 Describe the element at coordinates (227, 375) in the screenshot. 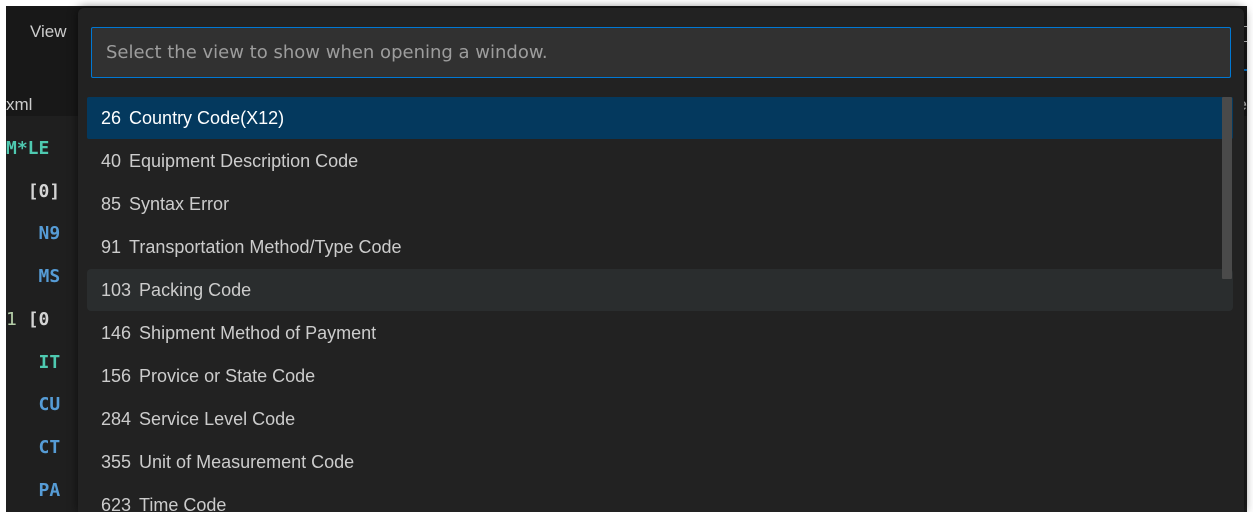

I see `item-label: Provice or State Code` at that location.